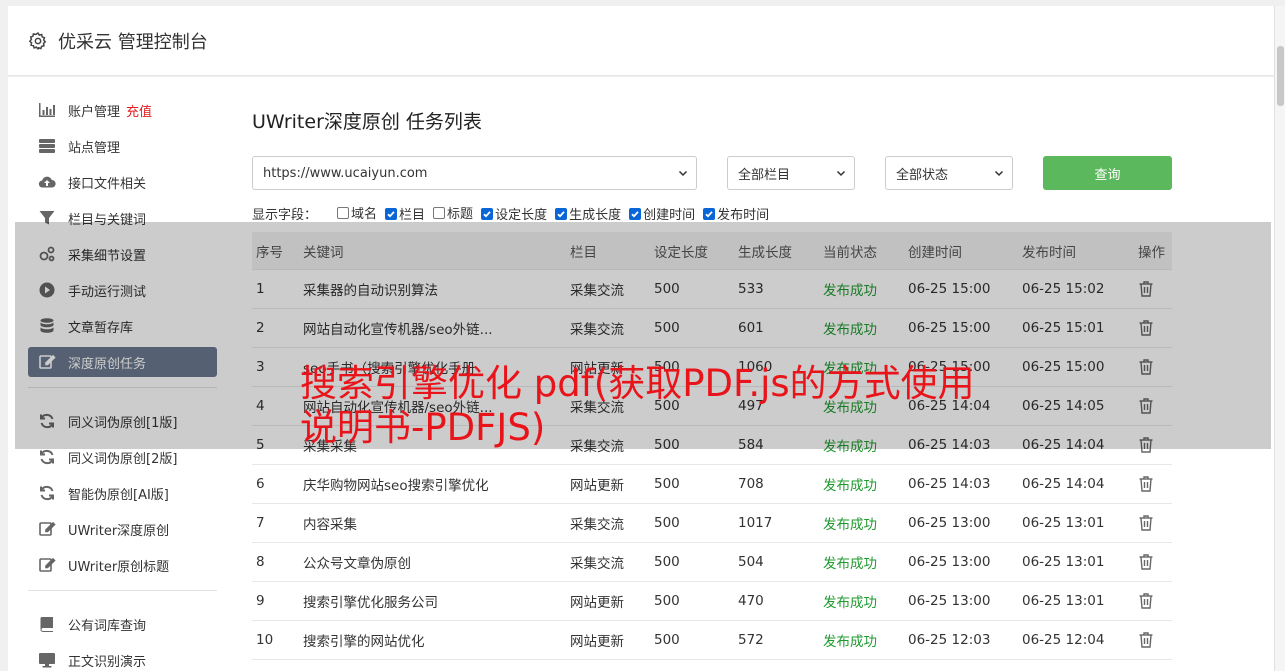  Describe the element at coordinates (119, 531) in the screenshot. I see `sidebar-item-label: UWriter深度原创` at that location.